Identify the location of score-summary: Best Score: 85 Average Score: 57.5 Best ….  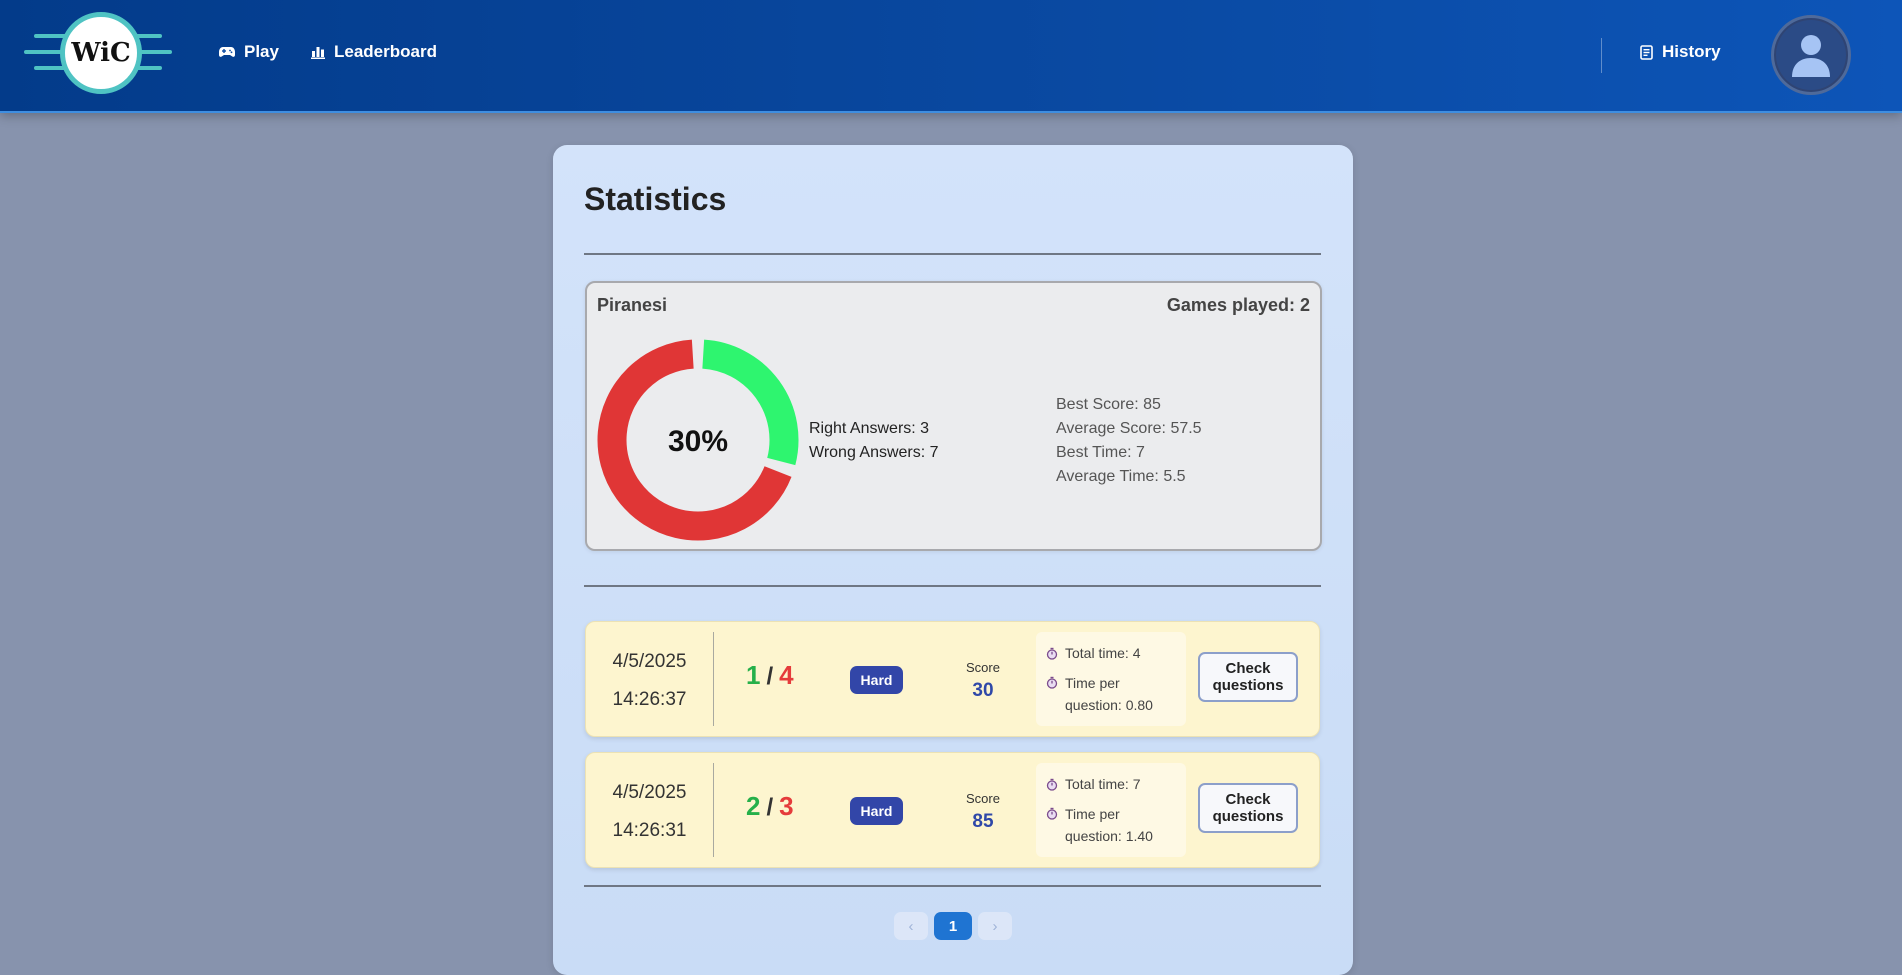
(1129, 441).